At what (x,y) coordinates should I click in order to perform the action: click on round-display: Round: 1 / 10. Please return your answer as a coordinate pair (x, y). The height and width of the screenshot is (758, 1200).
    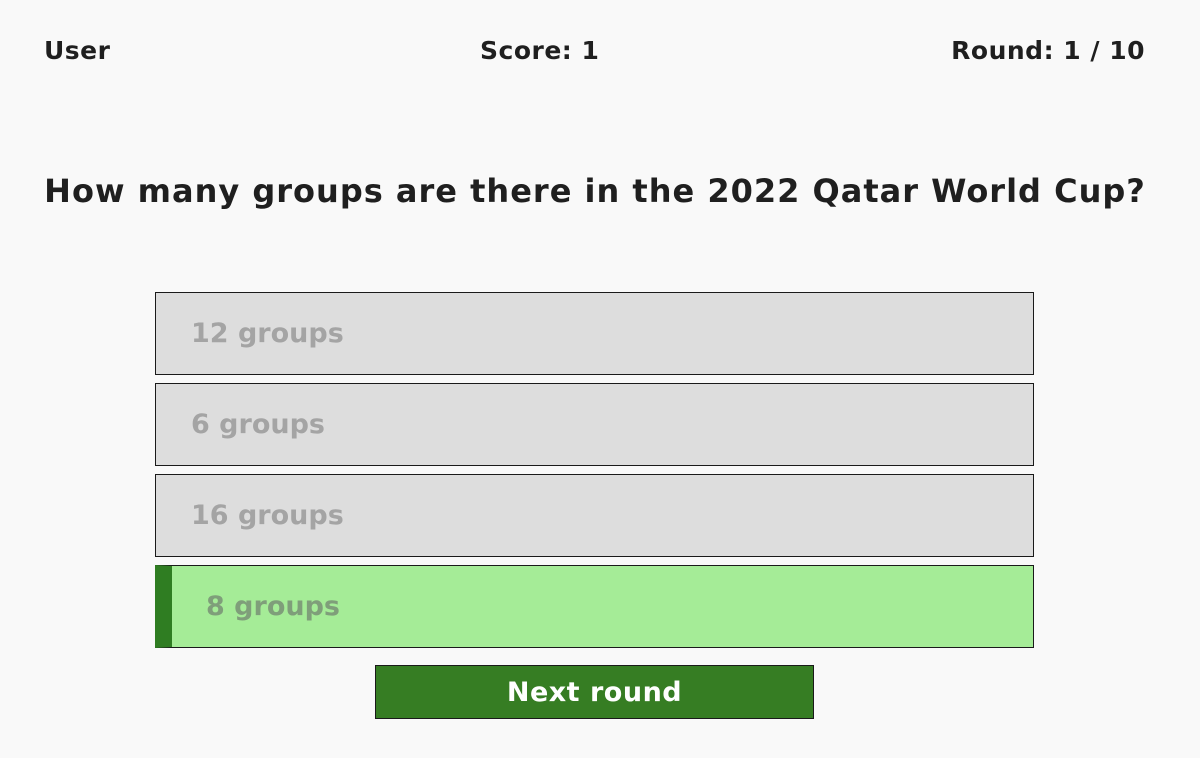
    Looking at the image, I should click on (1048, 50).